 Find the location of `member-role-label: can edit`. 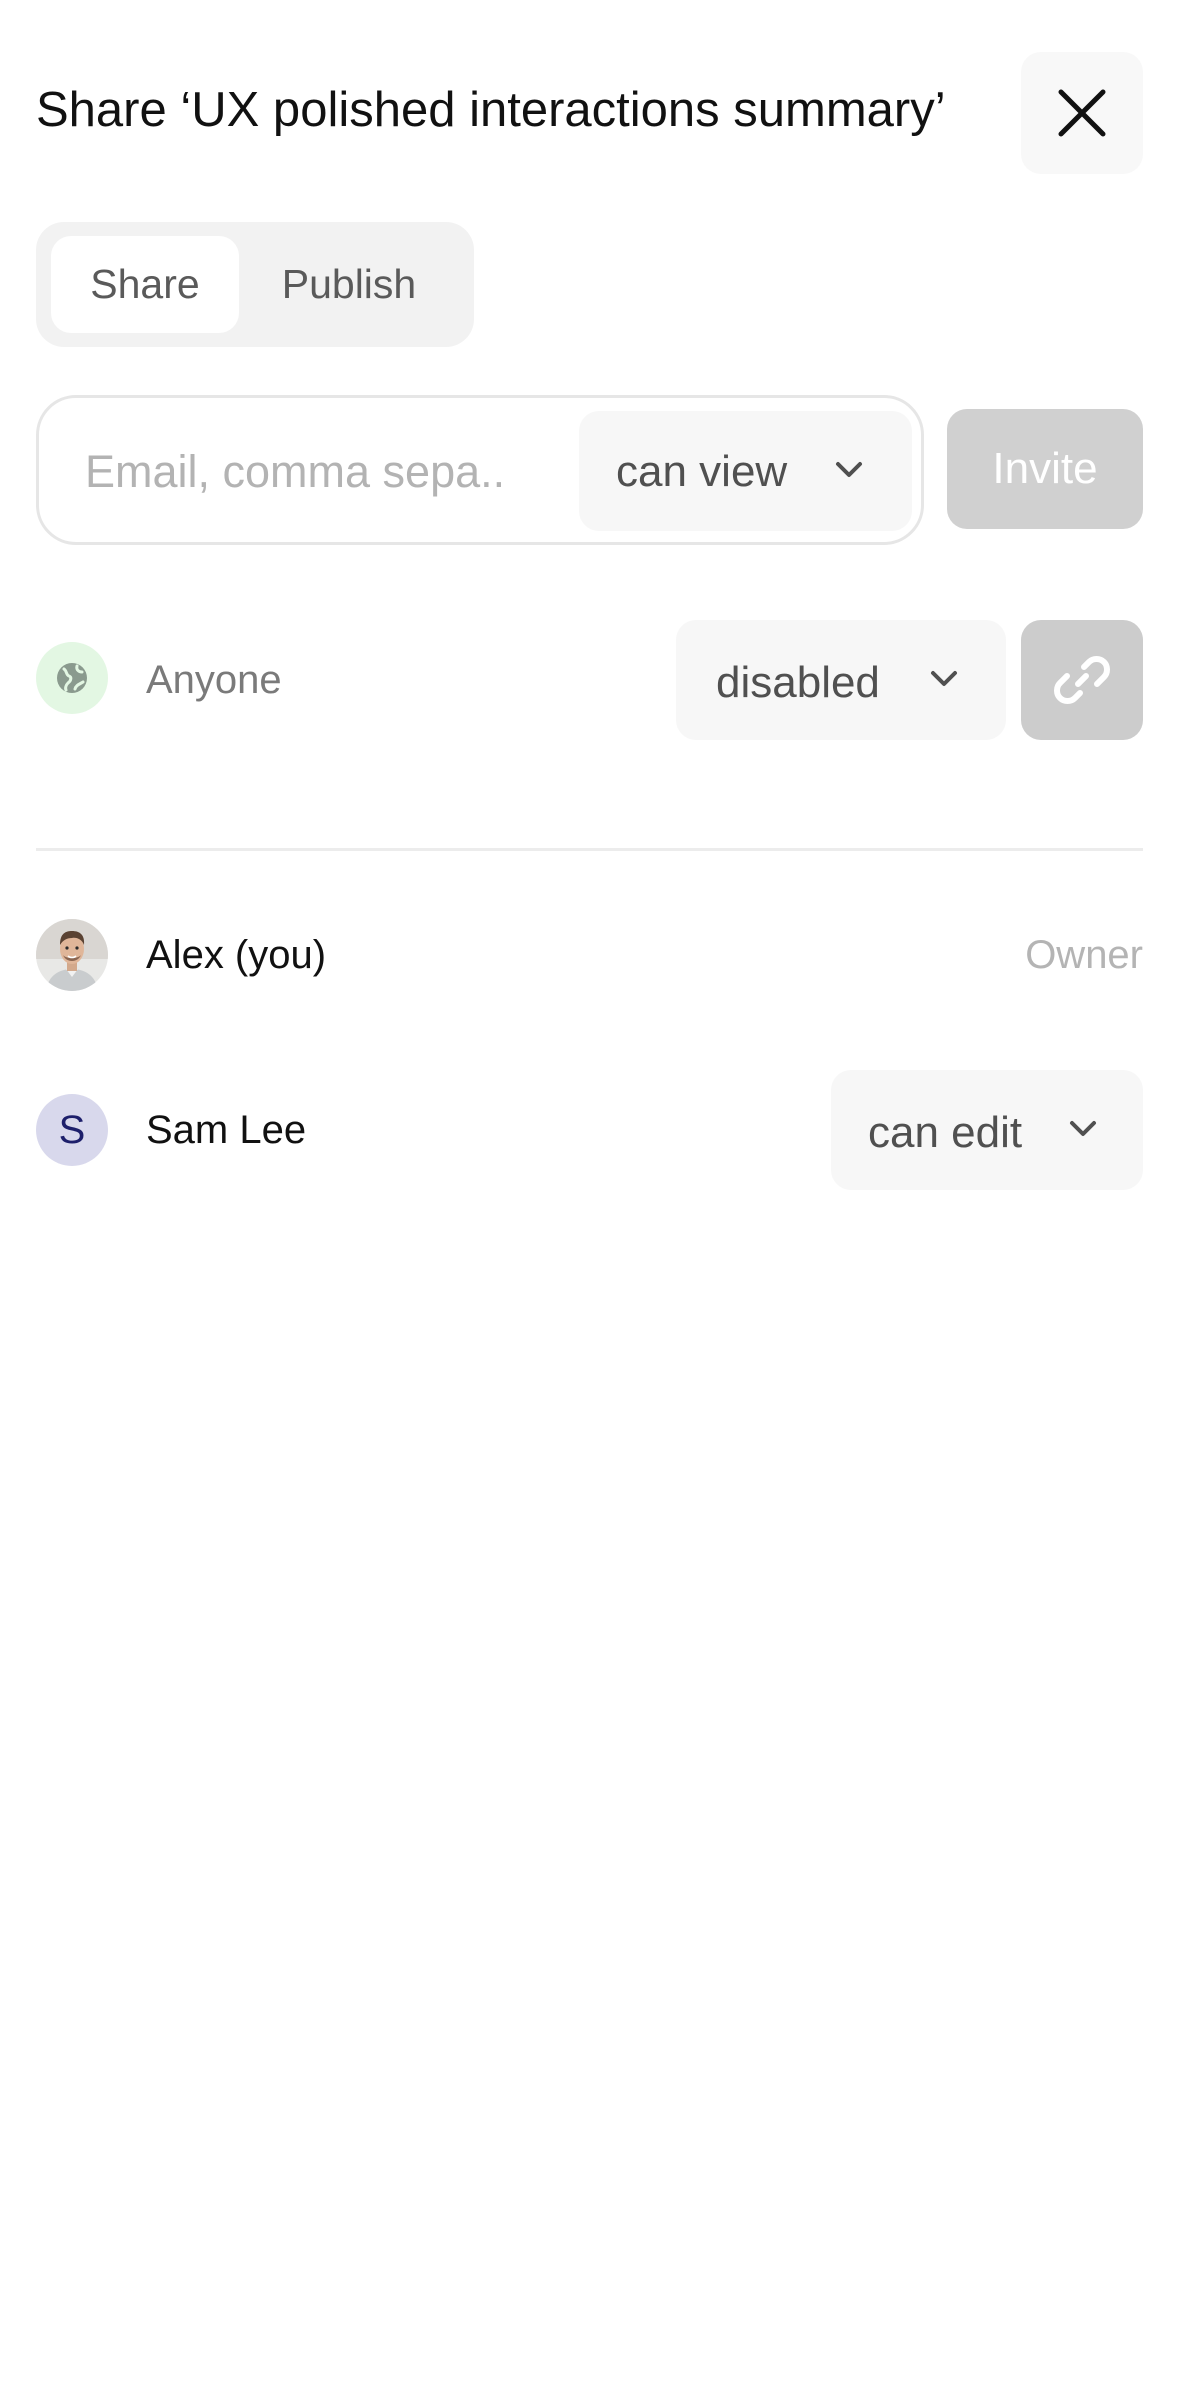

member-role-label: can edit is located at coordinates (945, 1132).